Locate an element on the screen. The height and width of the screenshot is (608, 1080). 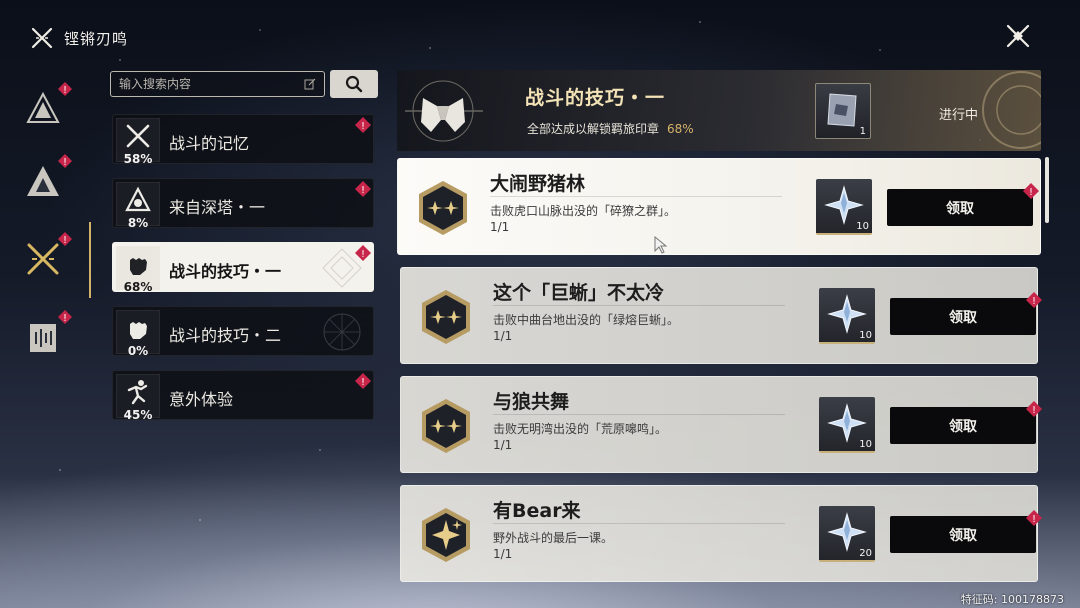
category-item-active: 68% 战斗的技巧・一 ! is located at coordinates (243, 268).